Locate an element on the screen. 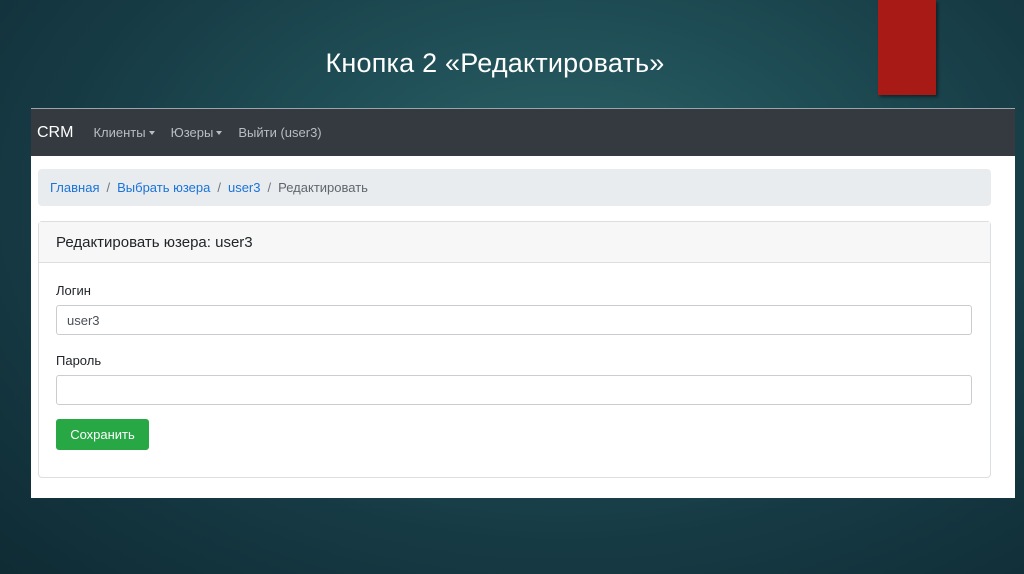 The width and height of the screenshot is (1024, 574). breadcrumb-current: Редактировать is located at coordinates (323, 187).